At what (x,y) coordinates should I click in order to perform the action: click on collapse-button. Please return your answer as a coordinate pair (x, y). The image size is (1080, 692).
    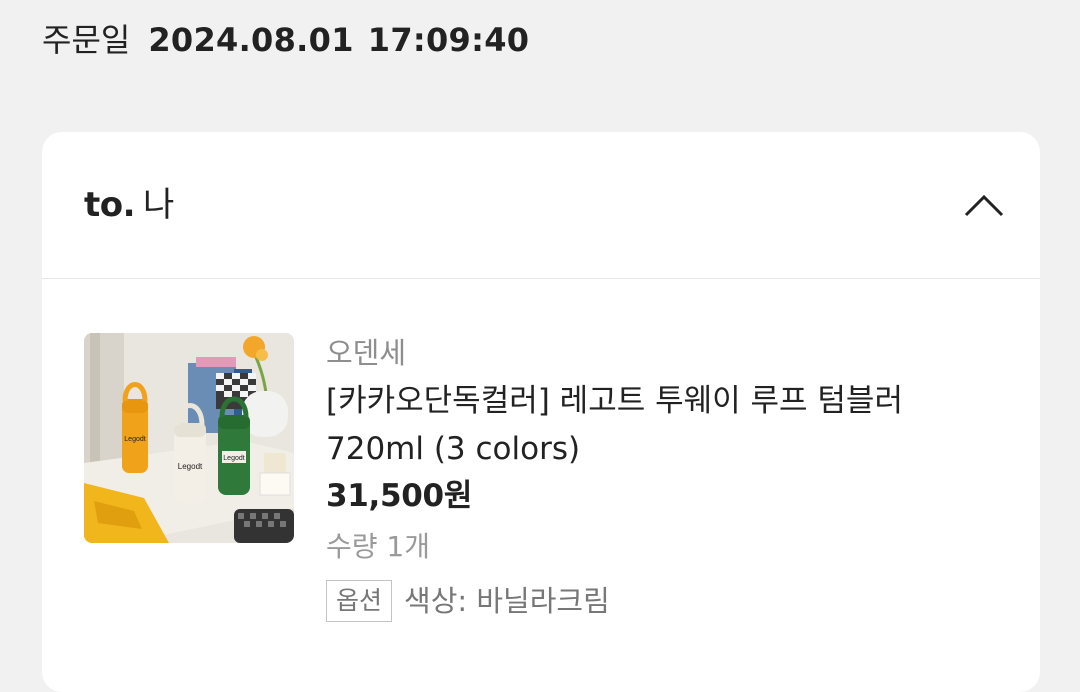
    Looking at the image, I should click on (984, 206).